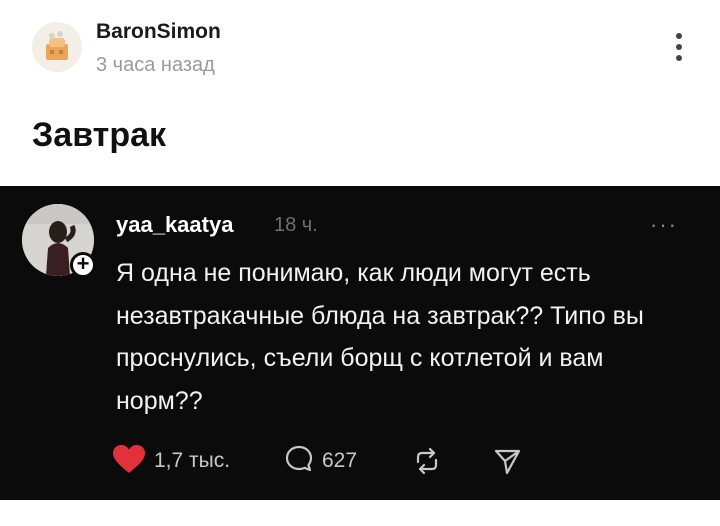 Image resolution: width=720 pixels, height=526 pixels. Describe the element at coordinates (129, 461) in the screenshot. I see `heart-icon` at that location.